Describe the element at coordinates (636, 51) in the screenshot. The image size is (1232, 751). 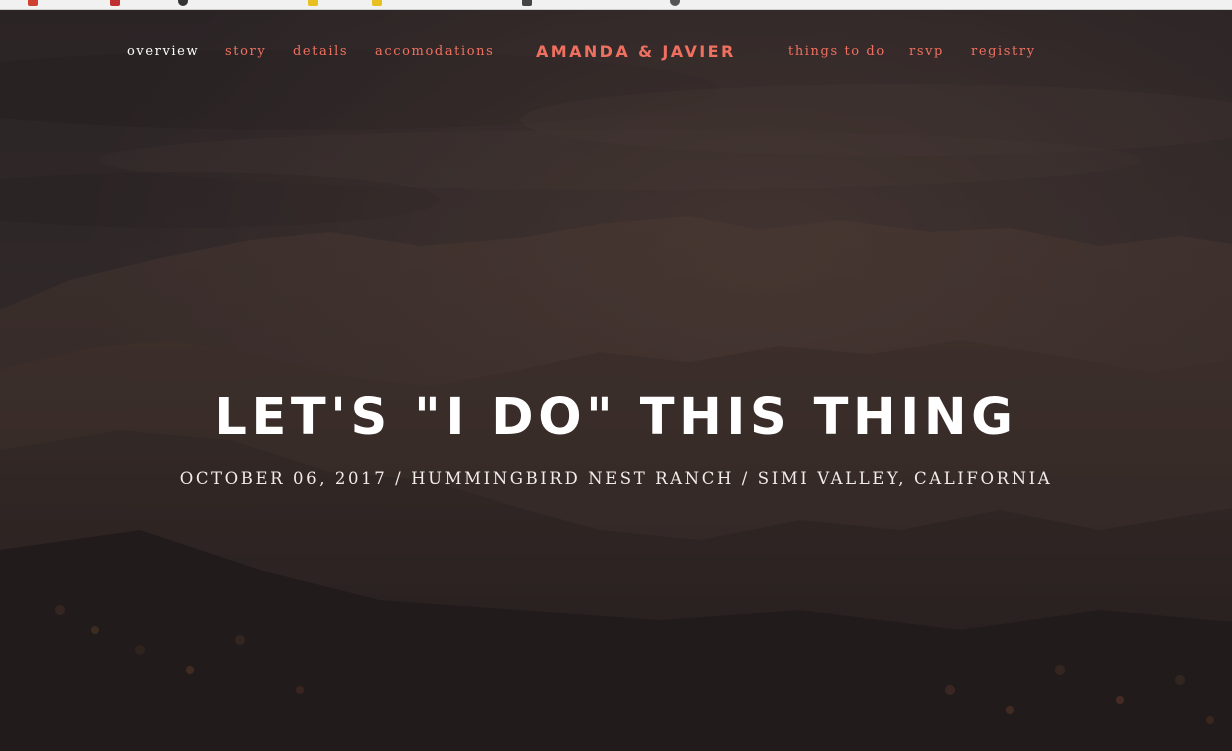
I see `site-brand-title: AMANDA & JAVIER` at that location.